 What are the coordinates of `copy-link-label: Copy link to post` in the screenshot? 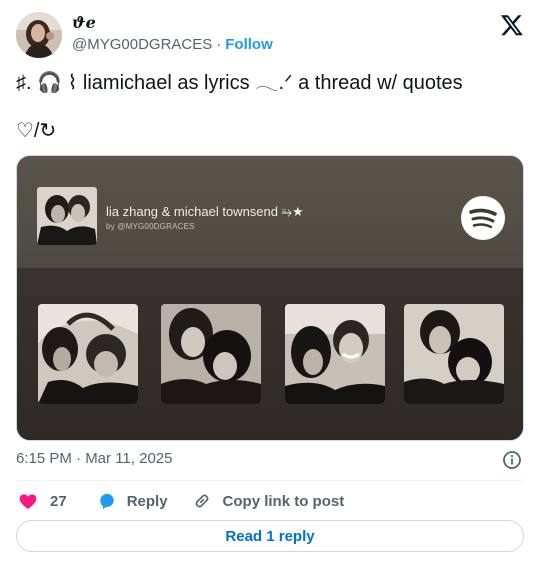 It's located at (283, 501).